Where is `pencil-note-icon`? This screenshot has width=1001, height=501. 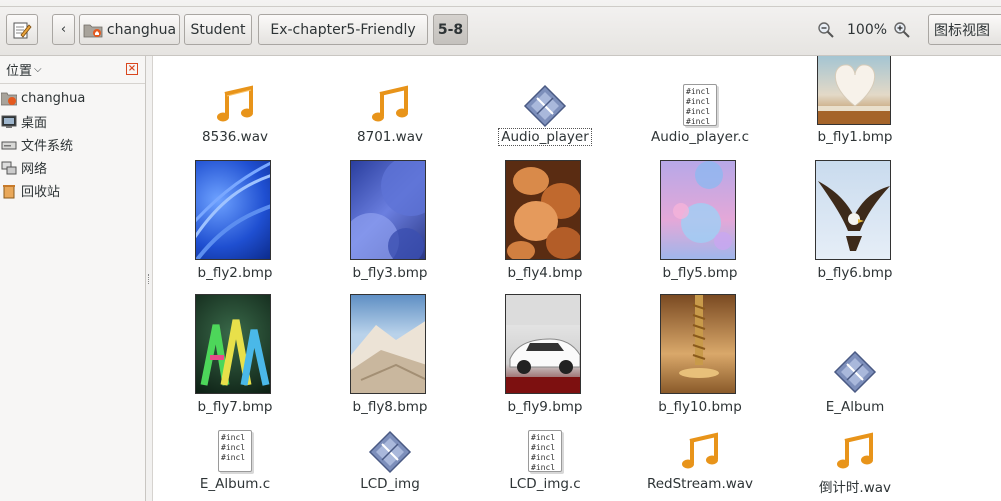
pencil-note-icon is located at coordinates (22, 30).